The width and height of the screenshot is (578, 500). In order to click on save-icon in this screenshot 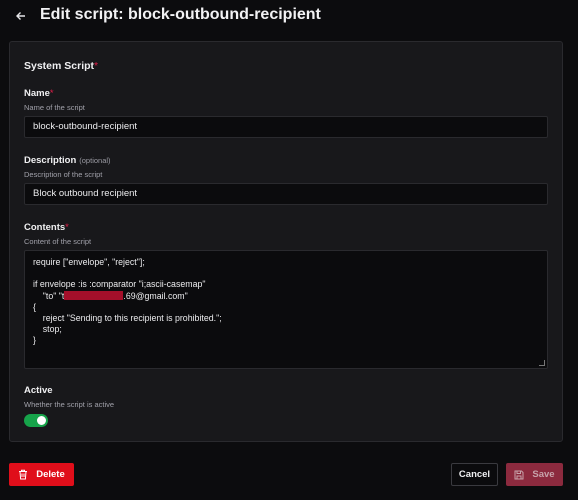, I will do `click(519, 474)`.